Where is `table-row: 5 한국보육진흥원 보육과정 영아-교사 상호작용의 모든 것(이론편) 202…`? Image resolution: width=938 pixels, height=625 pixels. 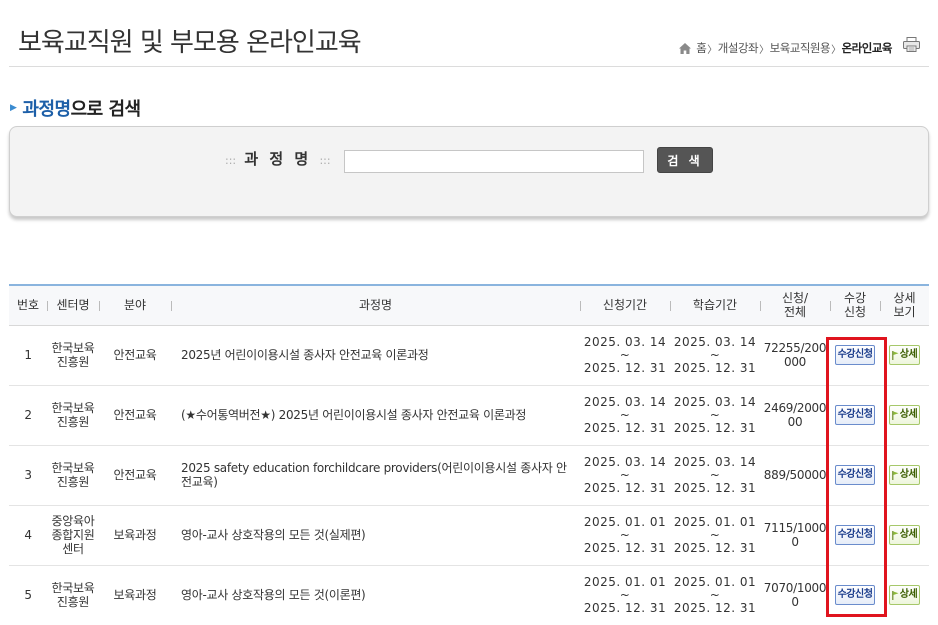
table-row: 5 한국보육진흥원 보육과정 영아-교사 상호작용의 모든 것(이론편) 202… is located at coordinates (469, 595).